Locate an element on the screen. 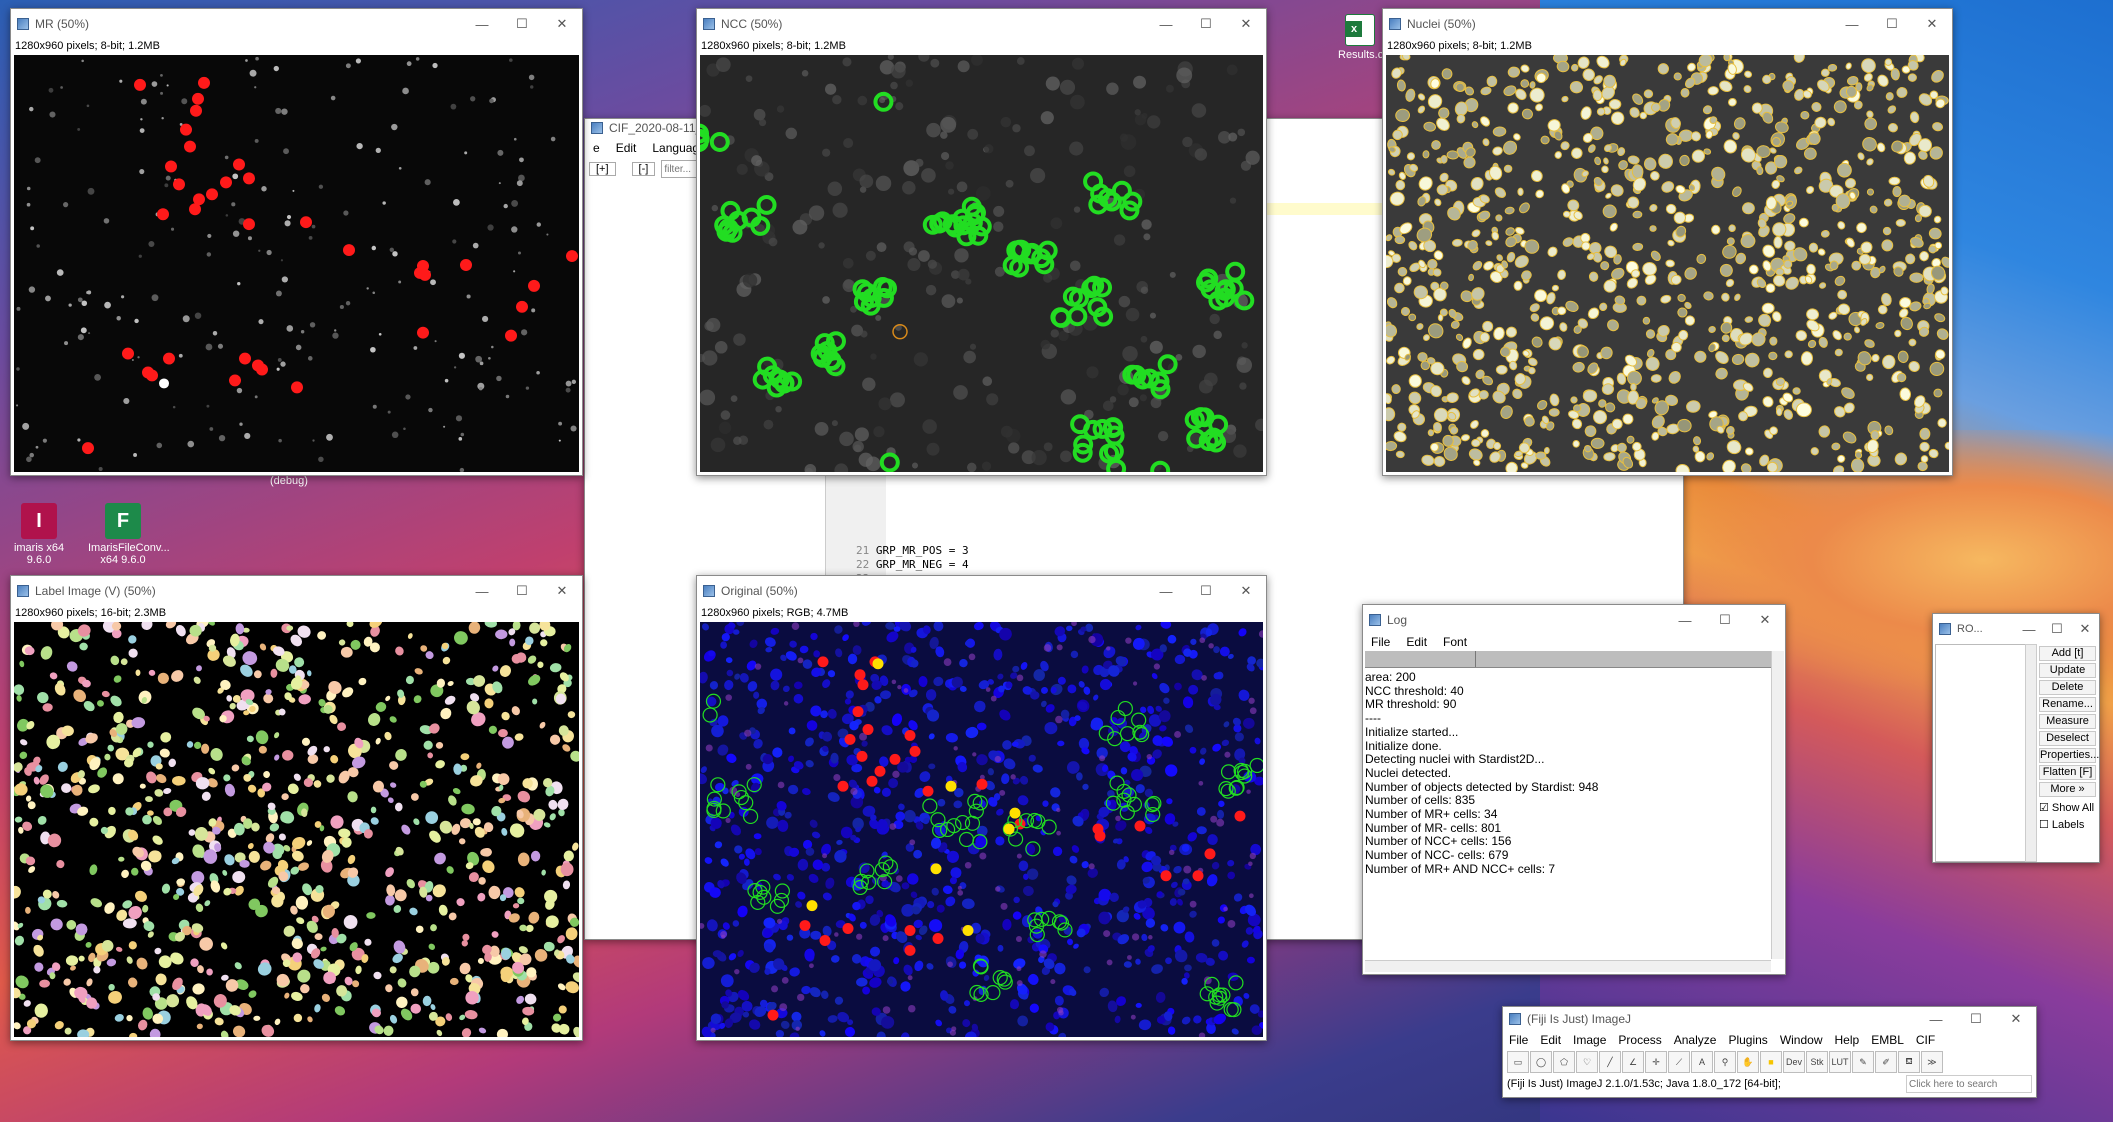 The width and height of the screenshot is (2113, 1122). roi-button: Delete is located at coordinates (2067, 687).